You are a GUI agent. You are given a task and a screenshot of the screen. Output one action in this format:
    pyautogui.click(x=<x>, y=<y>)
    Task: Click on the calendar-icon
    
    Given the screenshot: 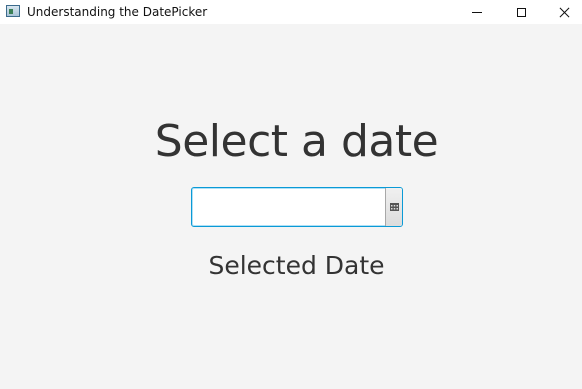 What is the action you would take?
    pyautogui.click(x=394, y=207)
    